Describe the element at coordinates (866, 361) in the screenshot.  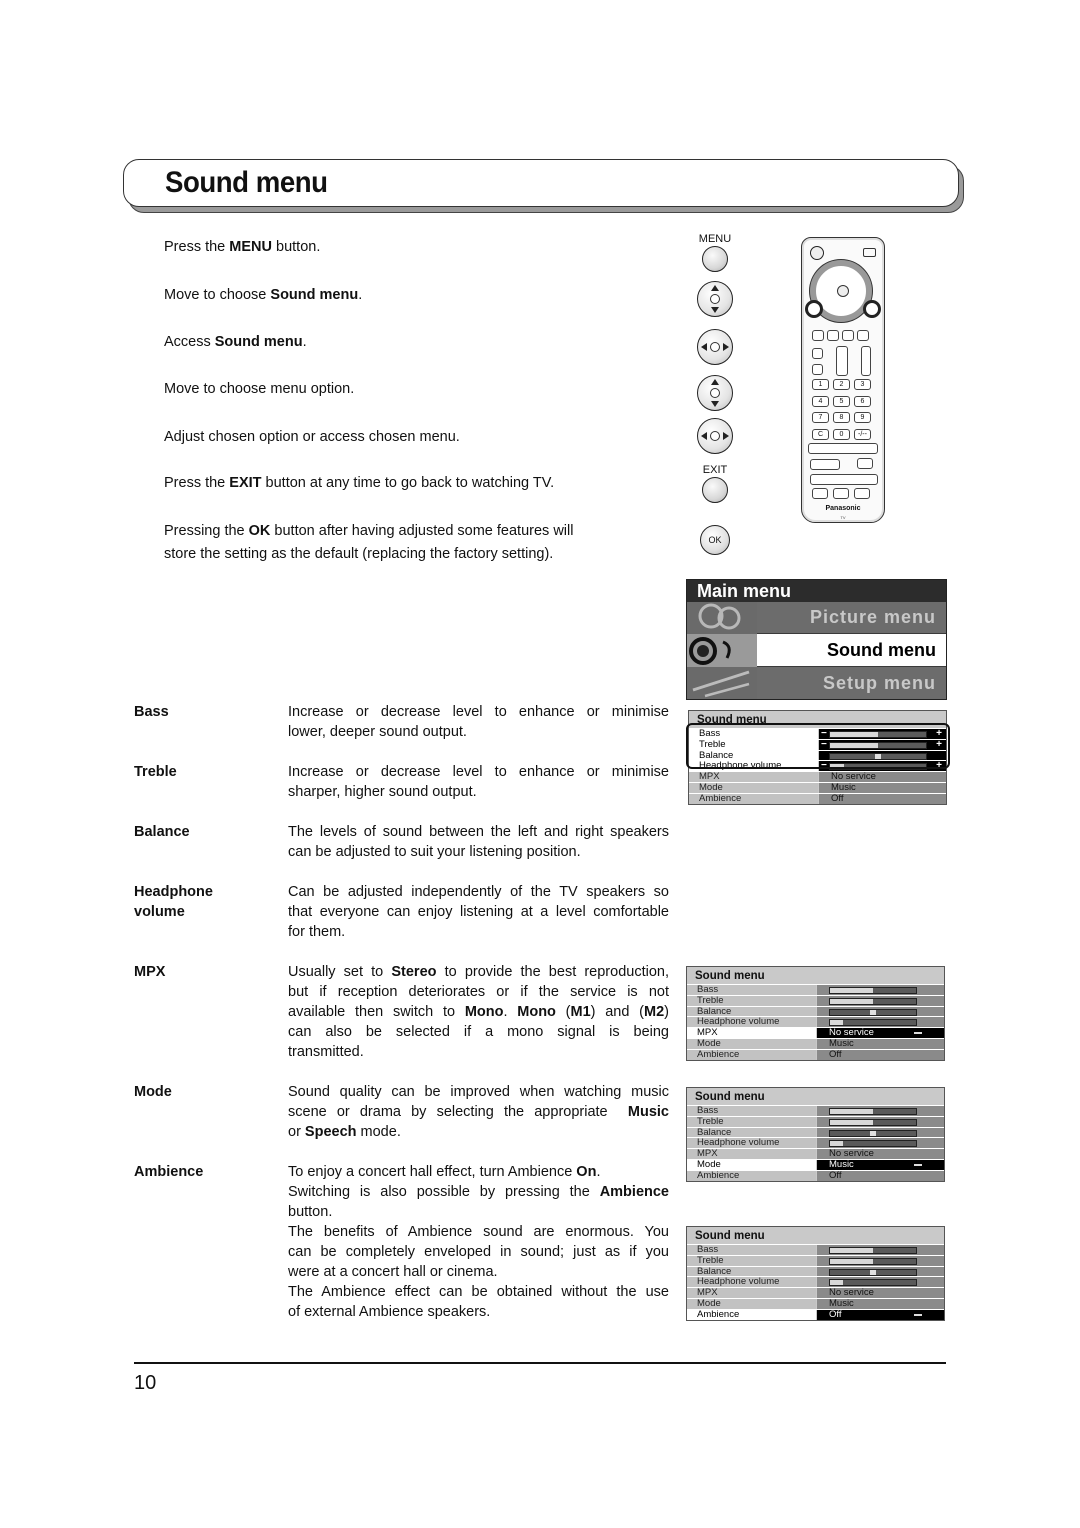
I see `volume-rocker-icon` at that location.